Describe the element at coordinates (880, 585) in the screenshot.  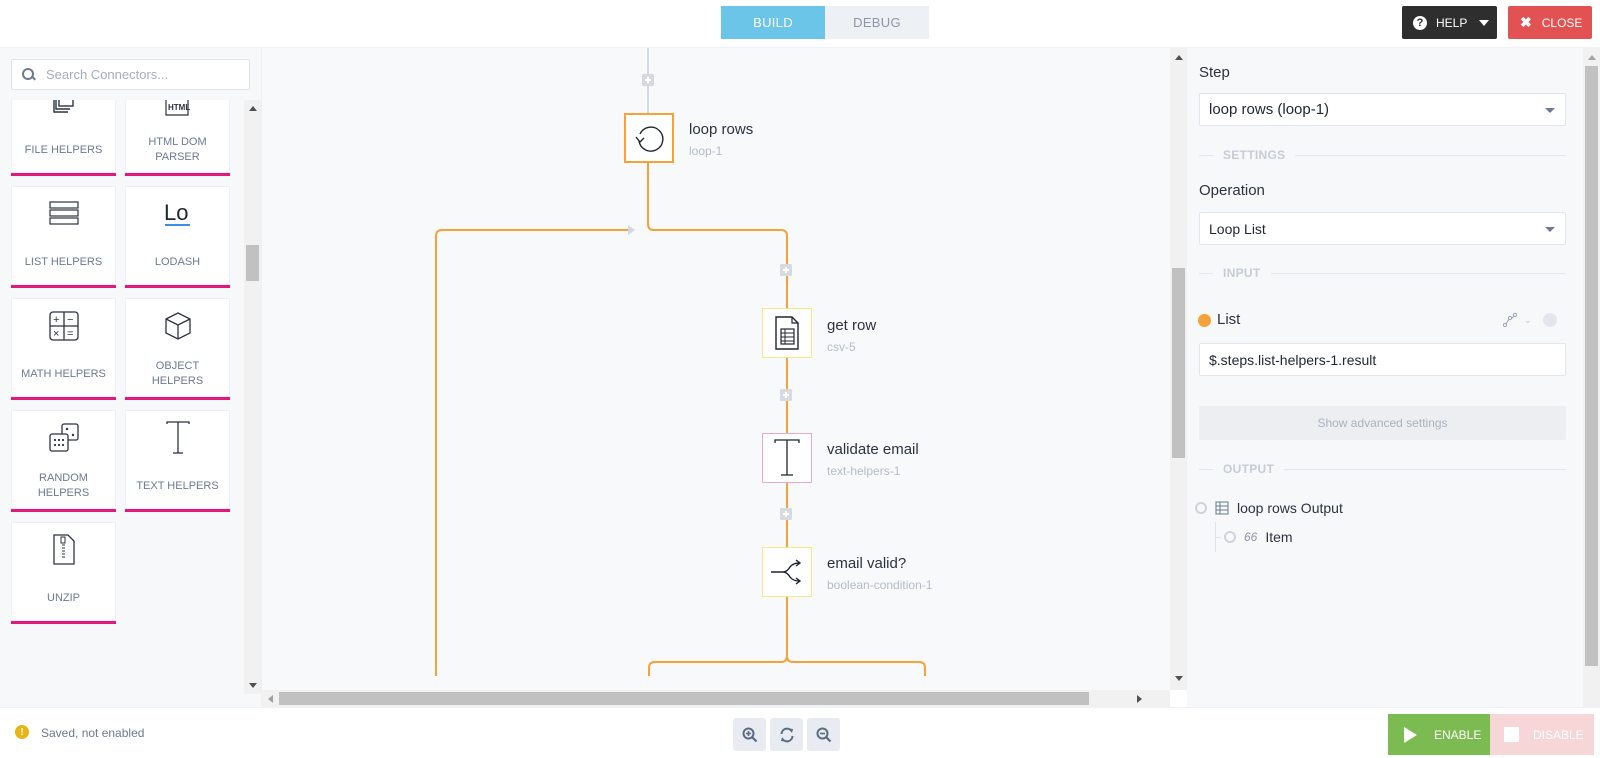
I see `step-id: boolean-condition-1` at that location.